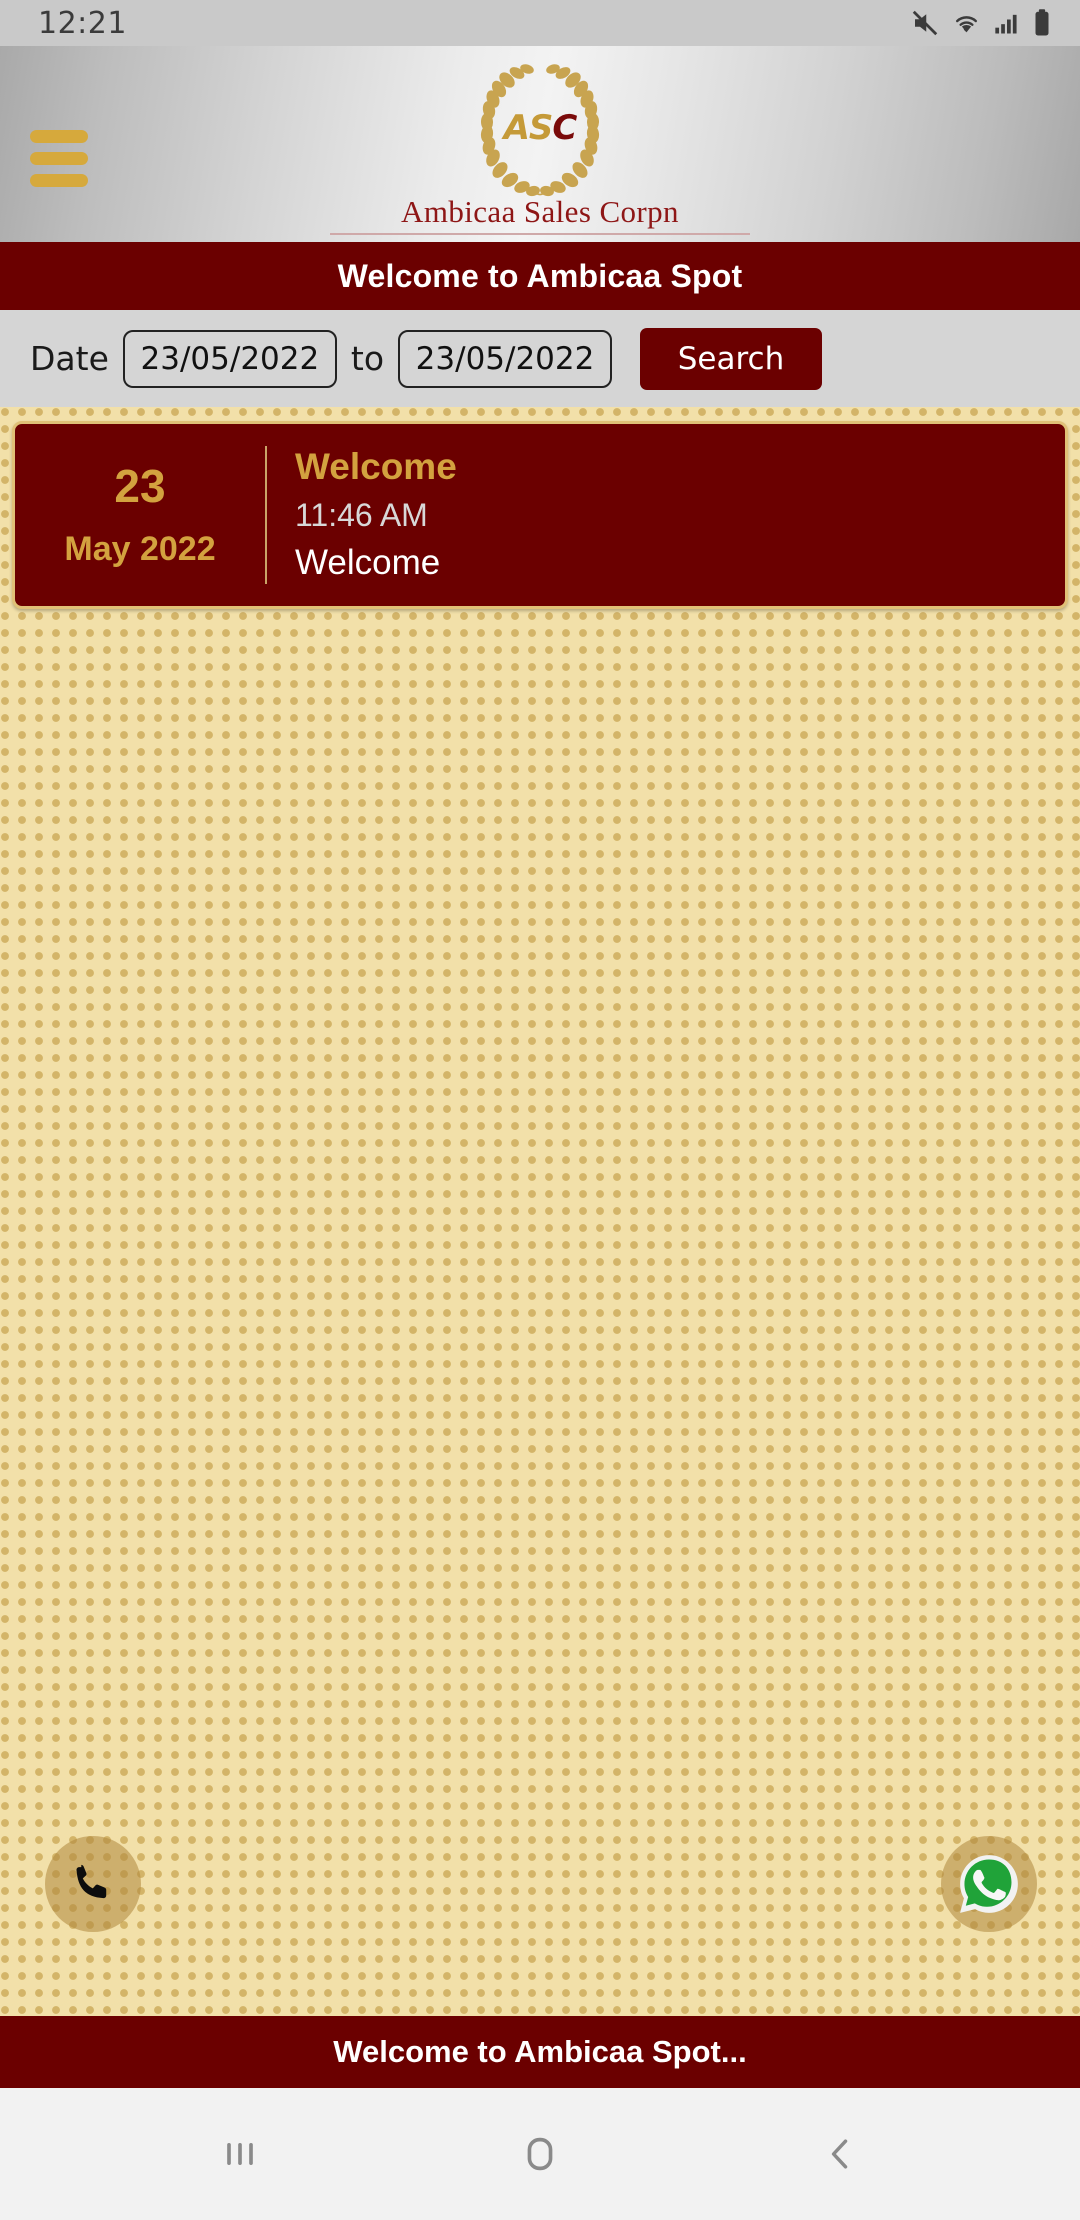 This screenshot has width=1080, height=2220. I want to click on logo-wordmark-red: C, so click(564, 128).